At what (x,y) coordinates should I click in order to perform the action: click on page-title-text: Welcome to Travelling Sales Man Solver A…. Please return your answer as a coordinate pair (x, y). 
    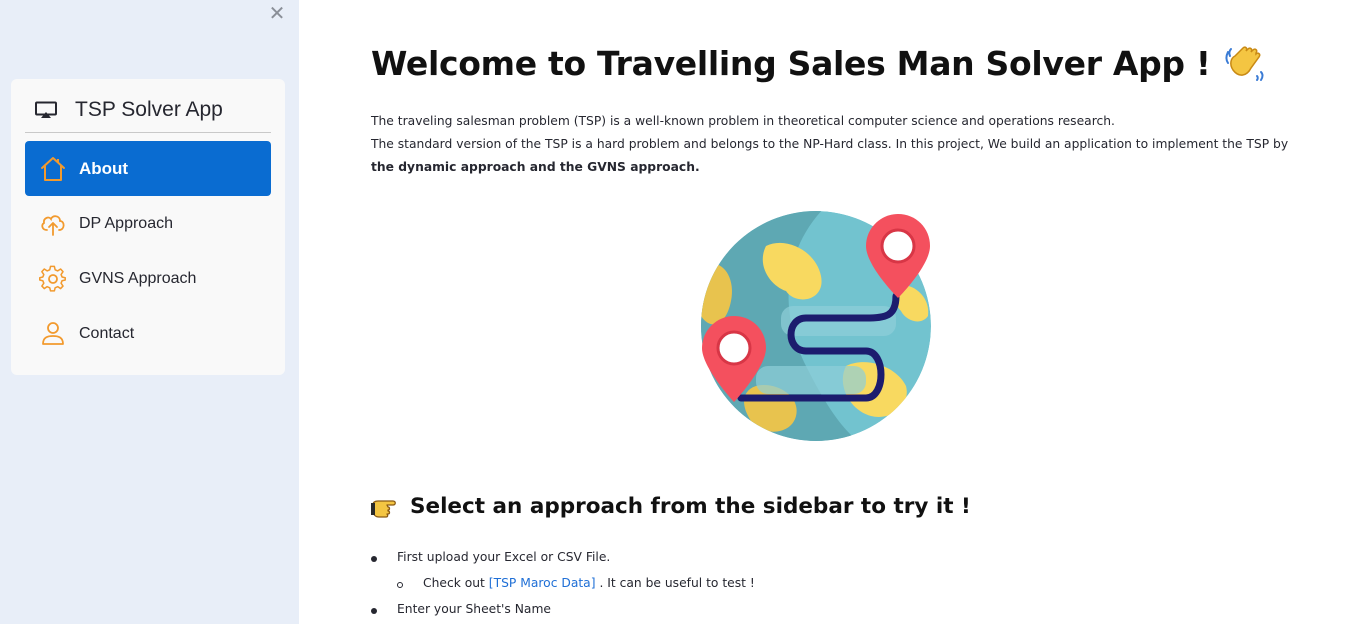
    Looking at the image, I should click on (791, 63).